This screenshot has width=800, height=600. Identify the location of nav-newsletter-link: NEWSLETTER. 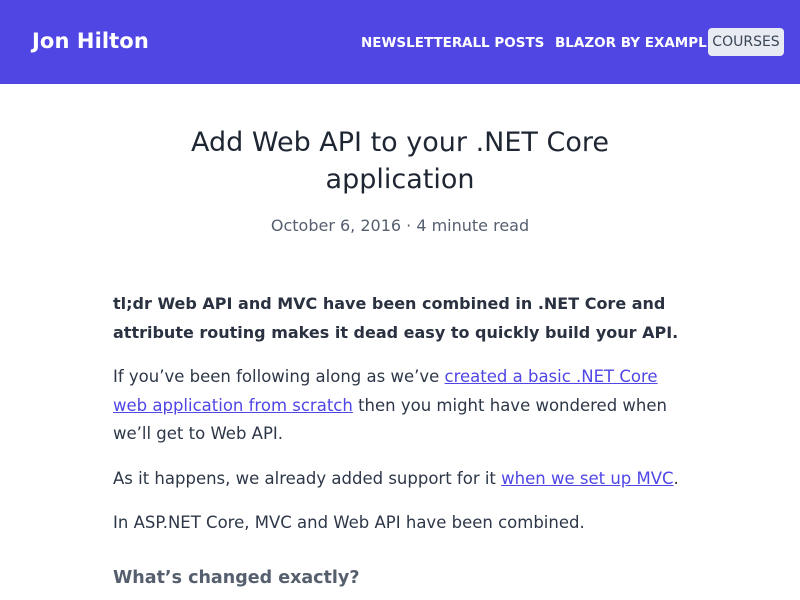
(411, 43).